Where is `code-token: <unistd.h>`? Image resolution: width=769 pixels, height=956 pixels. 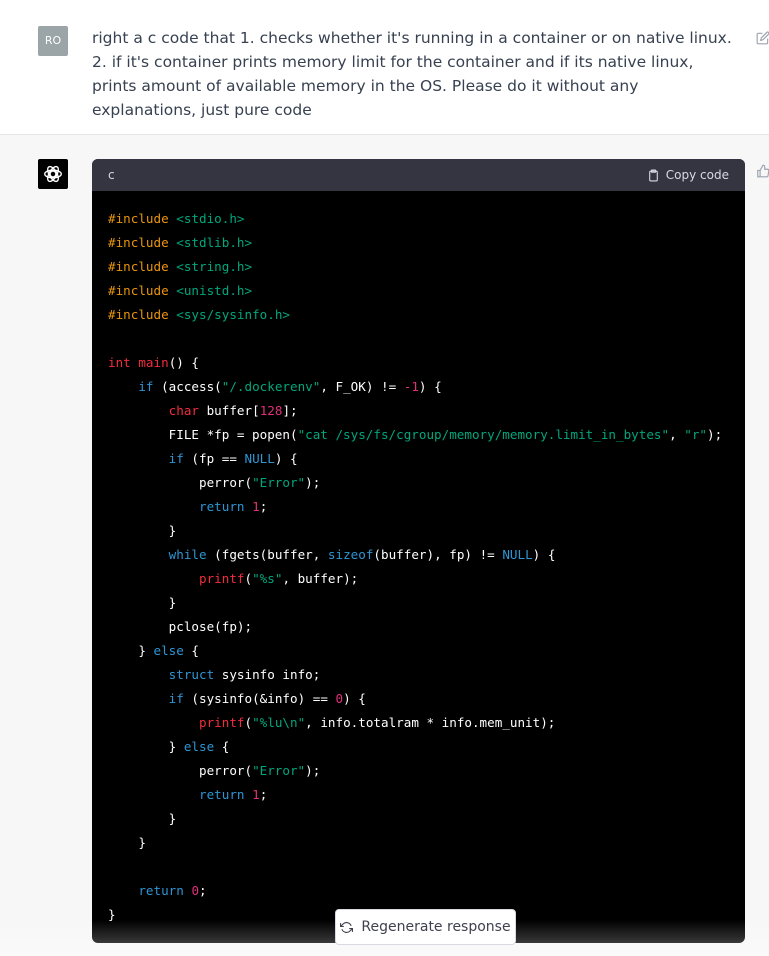
code-token: <unistd.h> is located at coordinates (214, 290).